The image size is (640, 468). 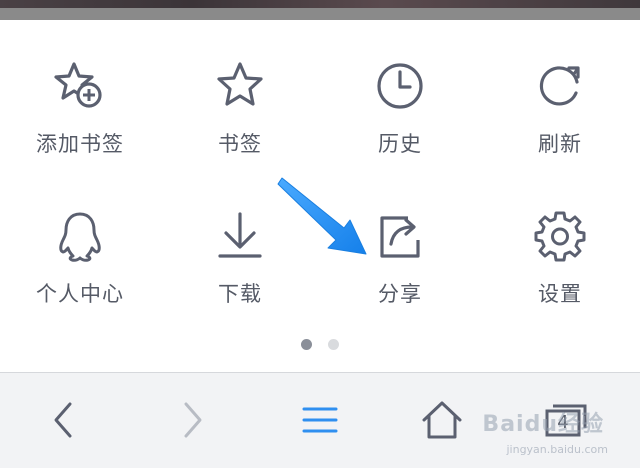 What do you see at coordinates (543, 424) in the screenshot?
I see `watermark-logo: Baidu经验` at bounding box center [543, 424].